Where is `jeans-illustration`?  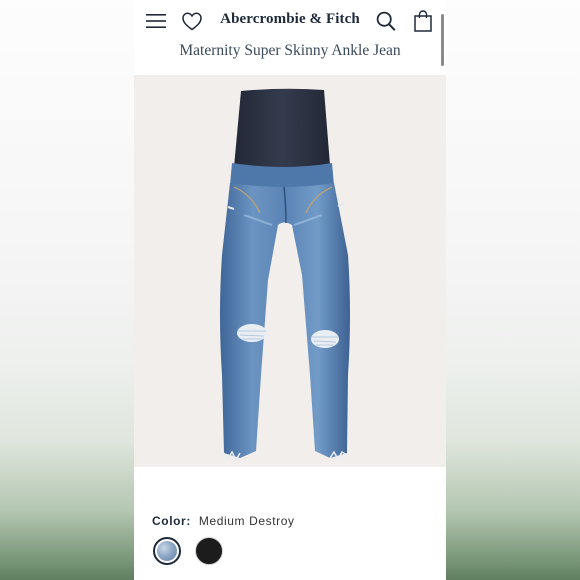 jeans-illustration is located at coordinates (285, 275).